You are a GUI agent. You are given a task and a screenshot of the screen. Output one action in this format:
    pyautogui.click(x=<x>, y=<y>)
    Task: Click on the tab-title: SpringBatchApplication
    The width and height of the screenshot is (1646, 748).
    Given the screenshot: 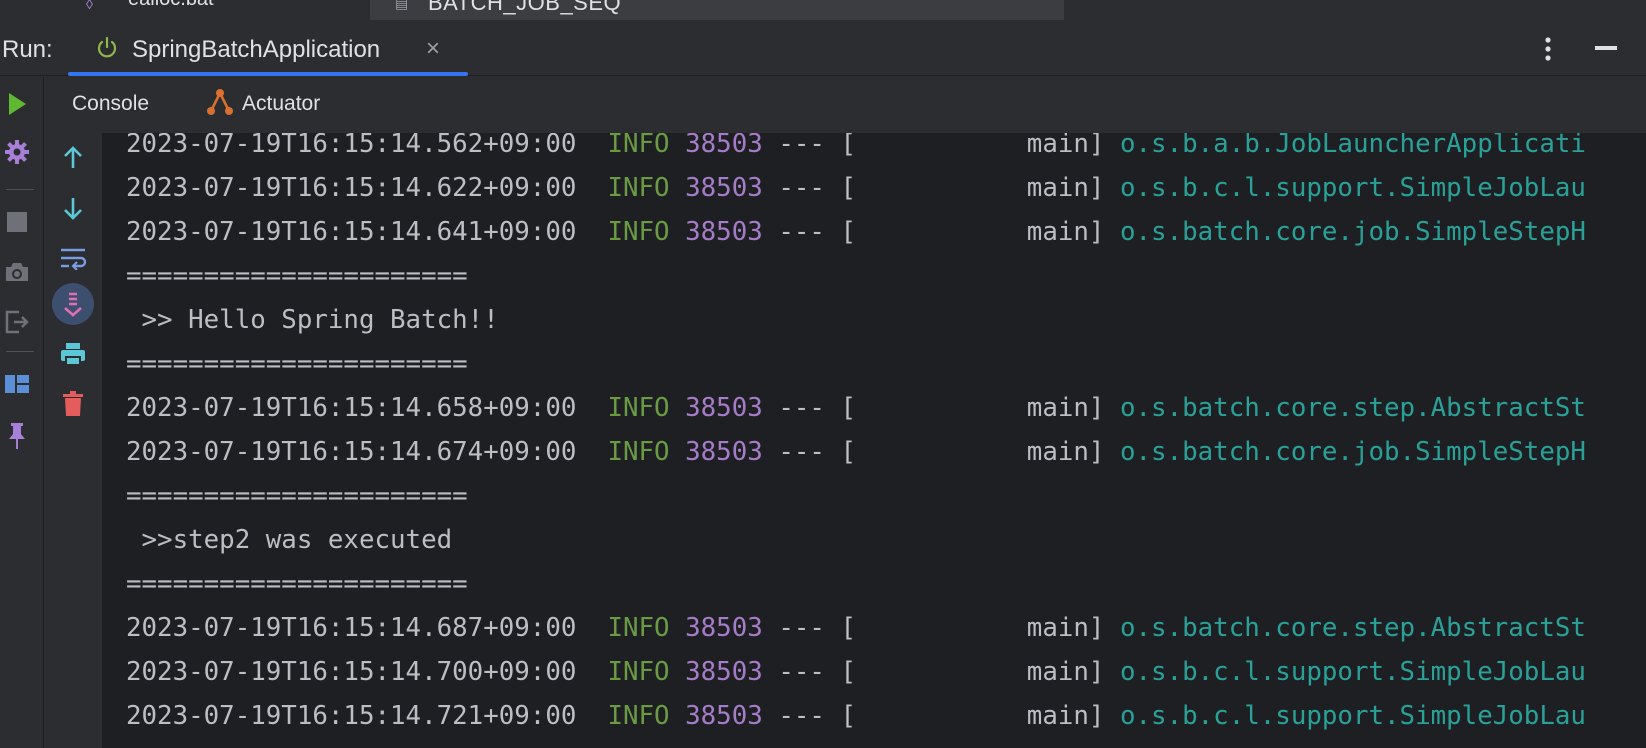 What is the action you would take?
    pyautogui.click(x=256, y=49)
    